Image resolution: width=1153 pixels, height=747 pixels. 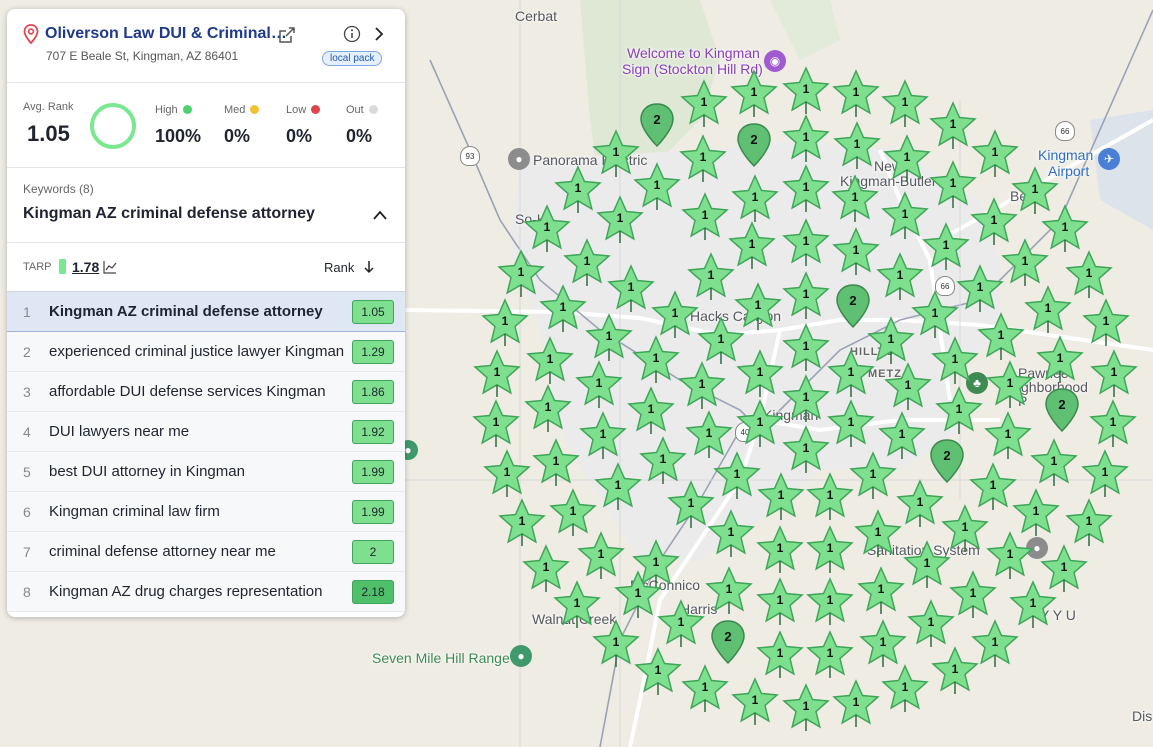 What do you see at coordinates (287, 37) in the screenshot?
I see `external-link-icon` at bounding box center [287, 37].